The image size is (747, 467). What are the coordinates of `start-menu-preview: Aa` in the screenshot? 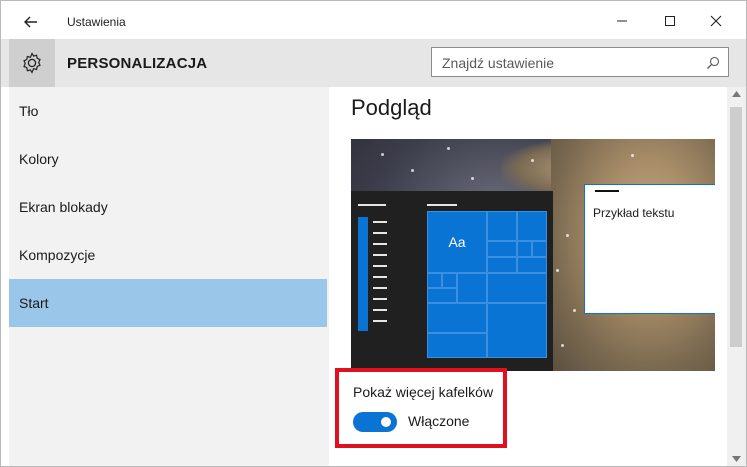 It's located at (452, 281).